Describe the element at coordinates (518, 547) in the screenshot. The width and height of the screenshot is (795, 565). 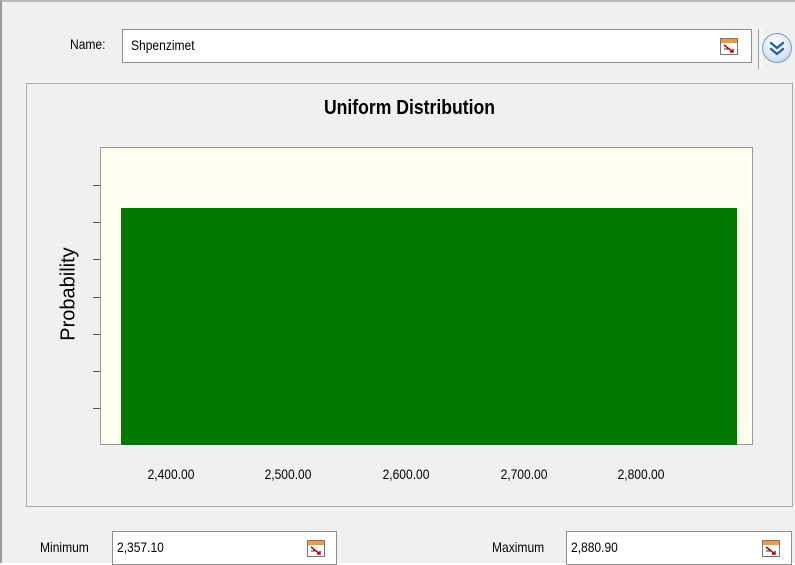
I see `maximum-label: Maximum` at that location.